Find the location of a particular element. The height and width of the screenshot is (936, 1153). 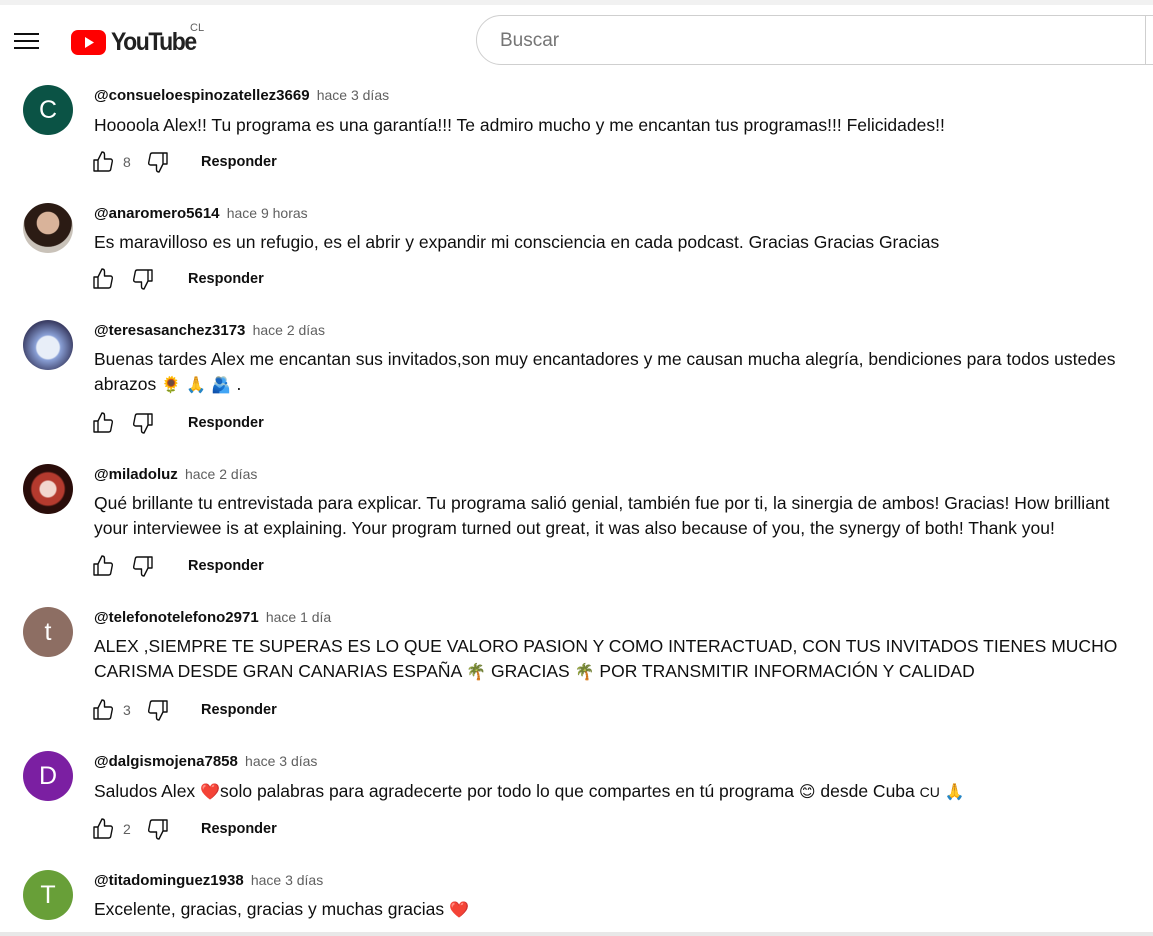

country-code: CL is located at coordinates (197, 28).